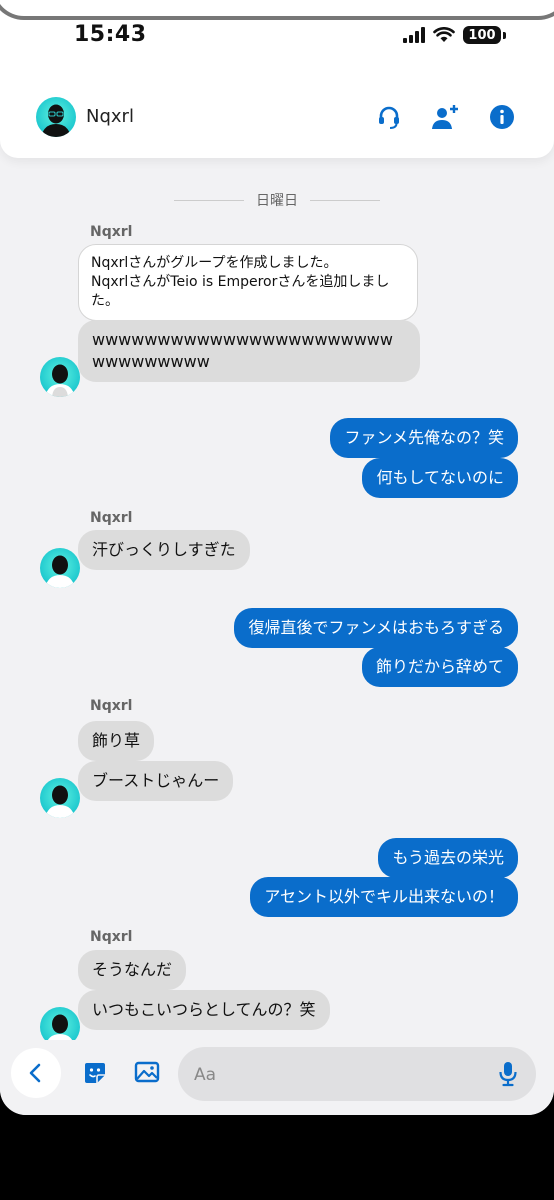 This screenshot has width=554, height=1200. I want to click on outgoing-message-bubble: 何もしてないのに, so click(440, 478).